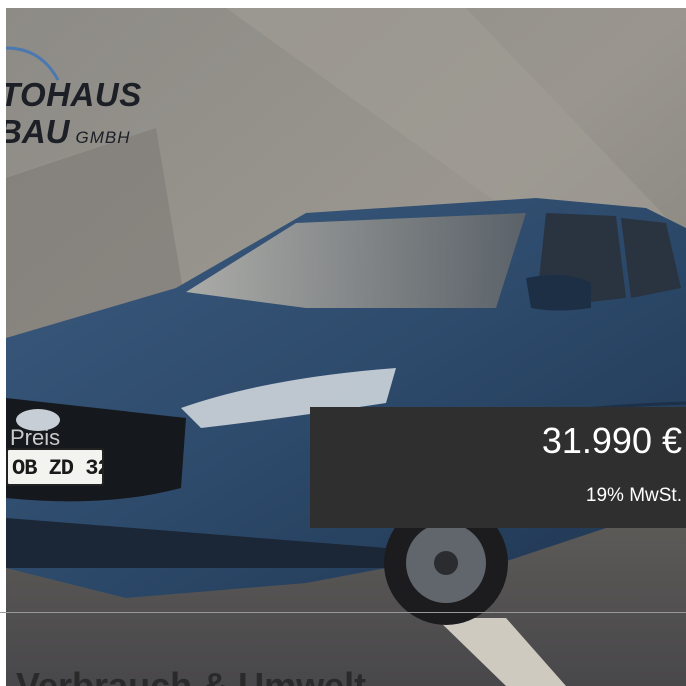  What do you see at coordinates (35, 437) in the screenshot?
I see `price-label: Preis` at bounding box center [35, 437].